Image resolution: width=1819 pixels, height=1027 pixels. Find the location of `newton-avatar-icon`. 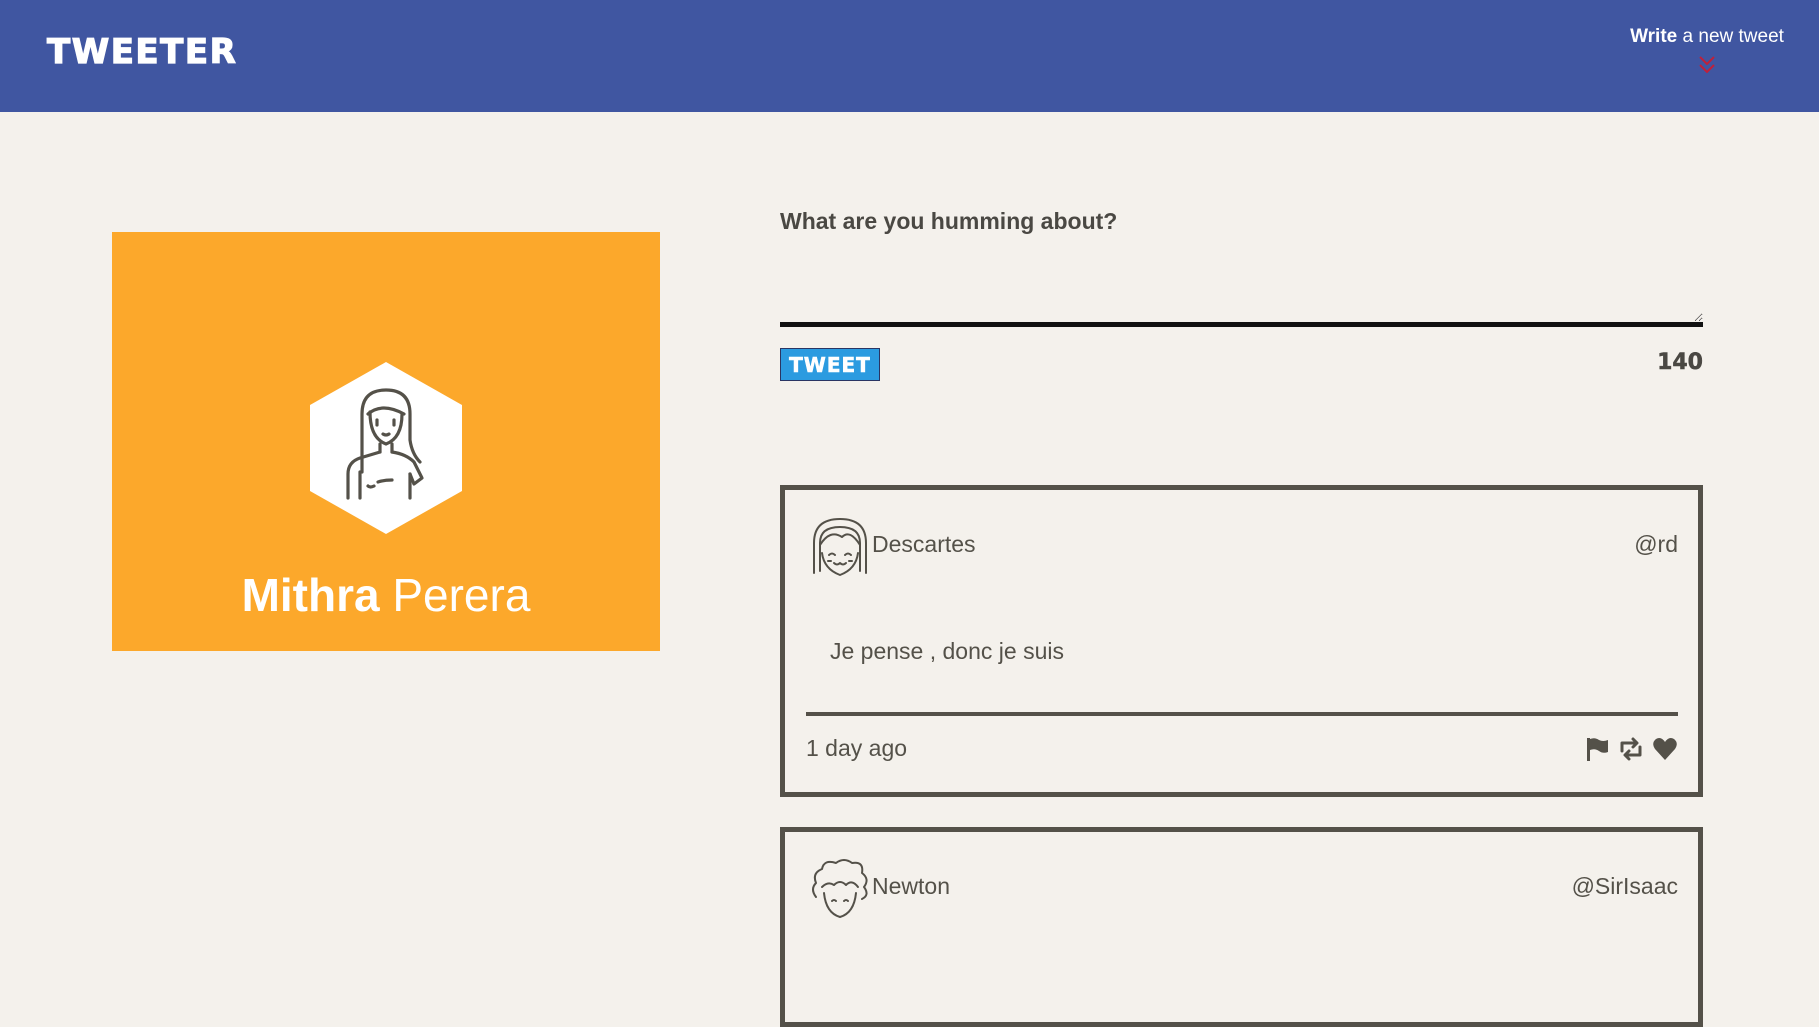

newton-avatar-icon is located at coordinates (840, 888).